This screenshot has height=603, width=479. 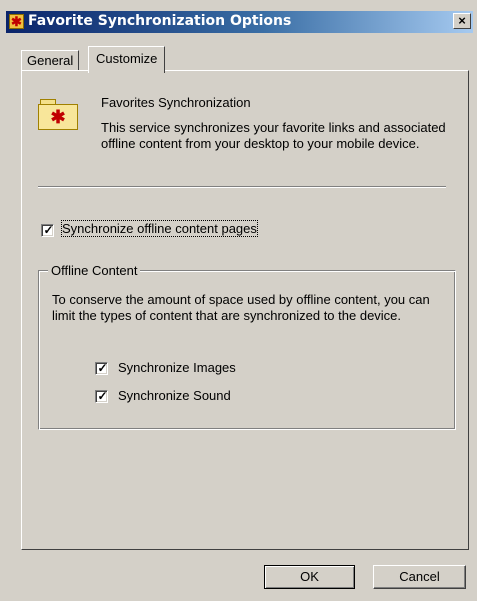 What do you see at coordinates (419, 577) in the screenshot?
I see `cancel-button: Cancel` at bounding box center [419, 577].